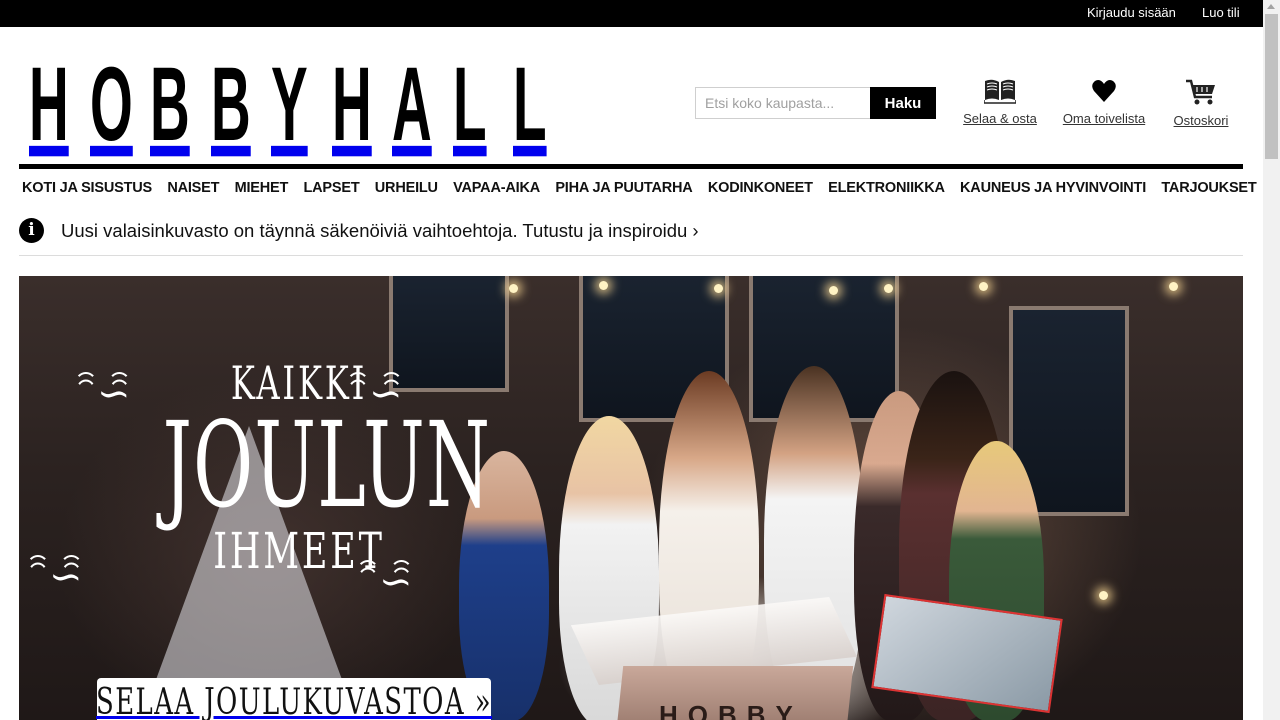  Describe the element at coordinates (760, 190) in the screenshot. I see `nav-item-kodinkoneet: KODINKONEET` at that location.